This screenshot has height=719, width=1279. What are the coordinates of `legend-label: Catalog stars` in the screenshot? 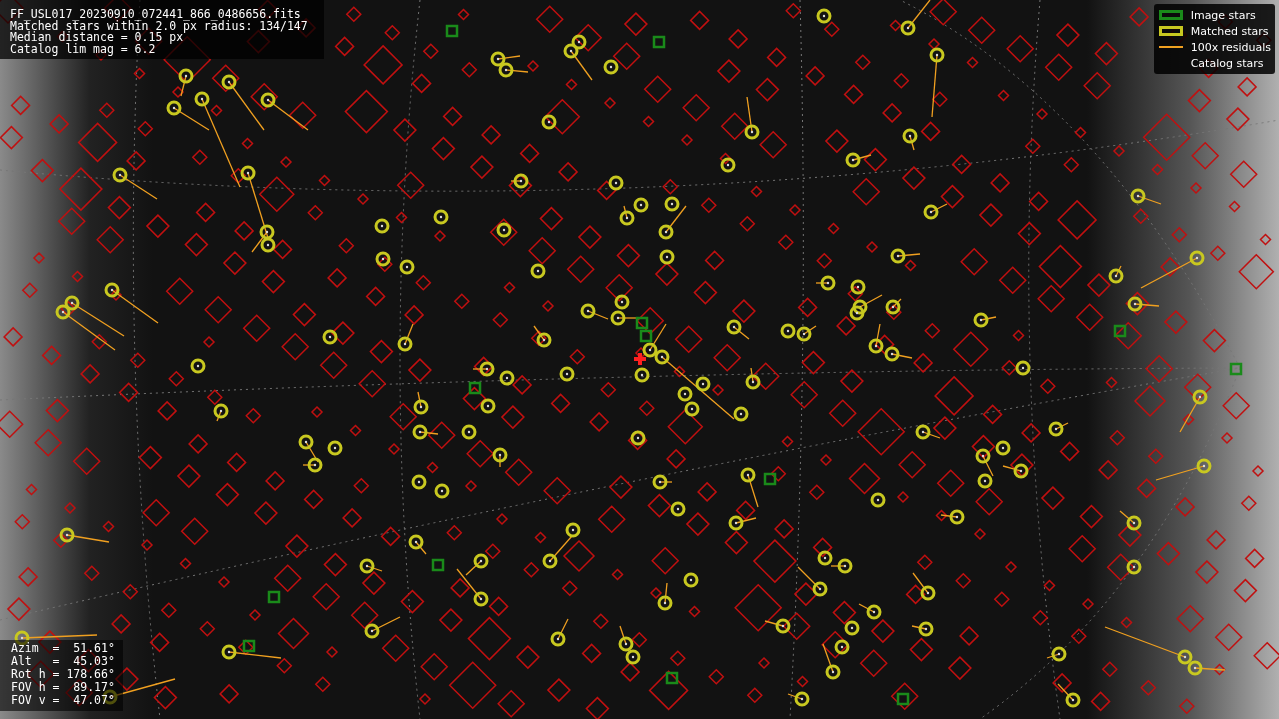 It's located at (1227, 63).